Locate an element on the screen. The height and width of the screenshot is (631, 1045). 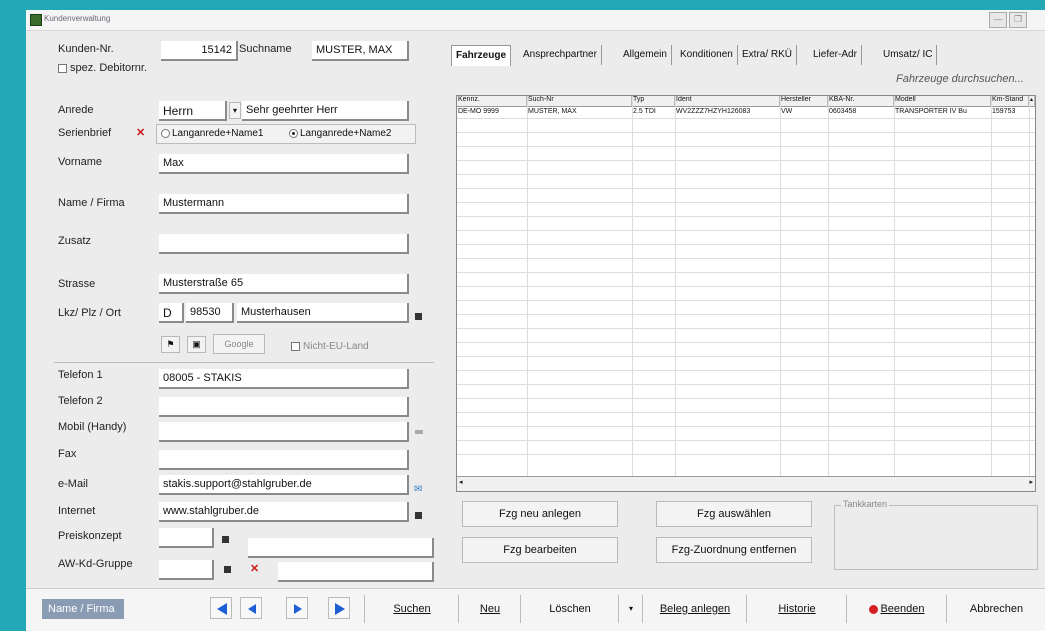
telefon2-field is located at coordinates (284, 407).